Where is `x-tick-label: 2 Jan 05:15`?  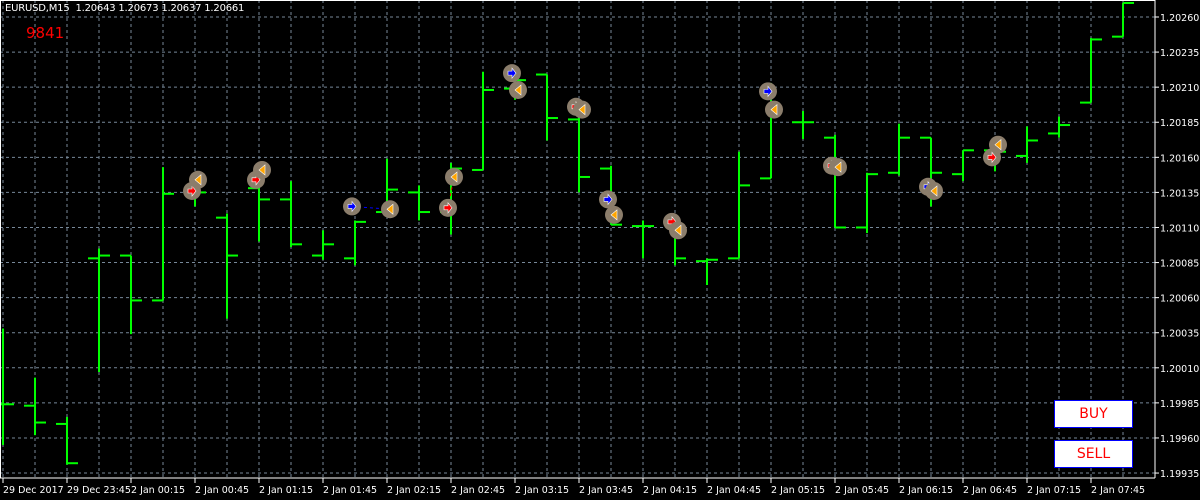 x-tick-label: 2 Jan 05:15 is located at coordinates (798, 490).